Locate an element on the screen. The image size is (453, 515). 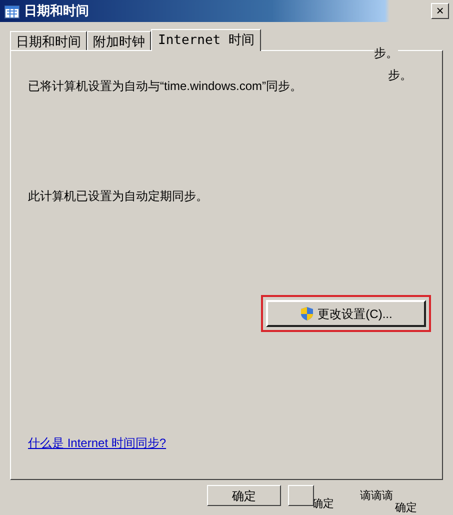
tab: Internet 时间 is located at coordinates (206, 40).